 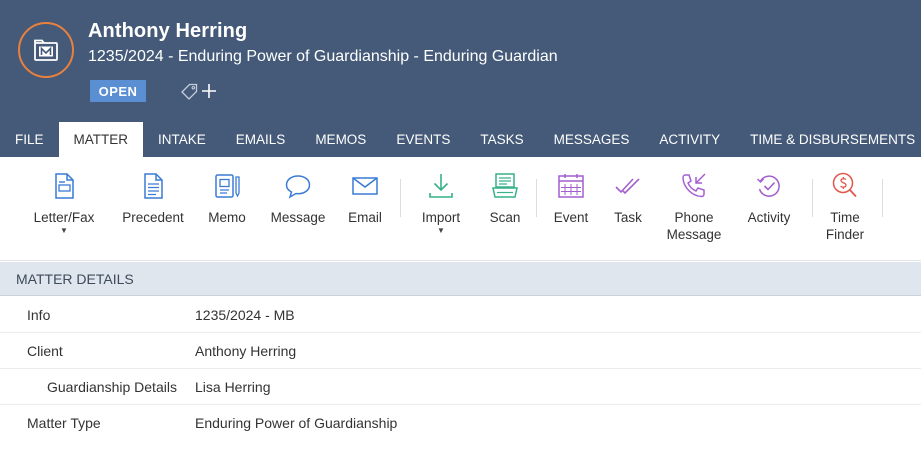 I want to click on detail-label: Client, so click(x=45, y=351).